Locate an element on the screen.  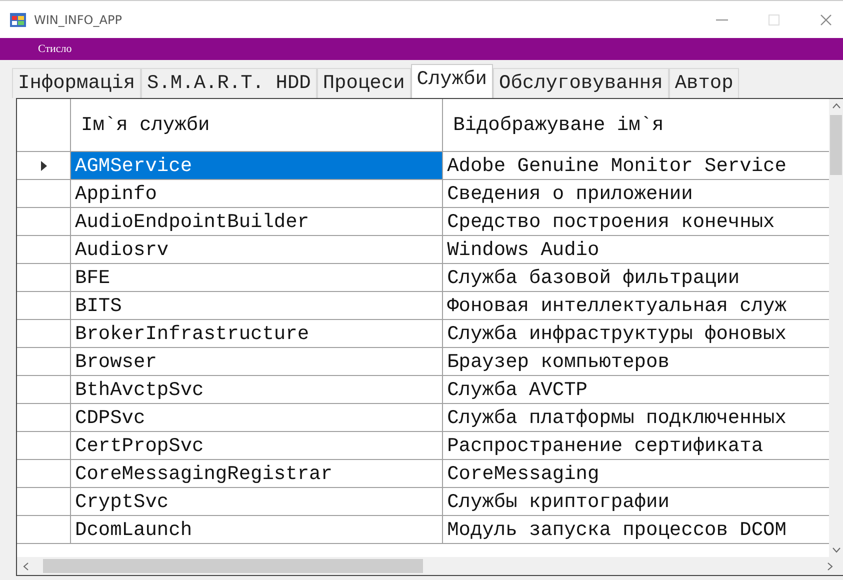
table-cell: Служба инфраструктуры фоновых is located at coordinates (636, 333).